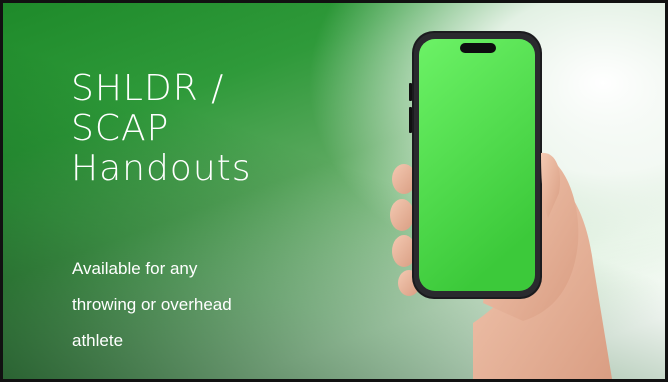  I want to click on volume-button, so click(410, 120).